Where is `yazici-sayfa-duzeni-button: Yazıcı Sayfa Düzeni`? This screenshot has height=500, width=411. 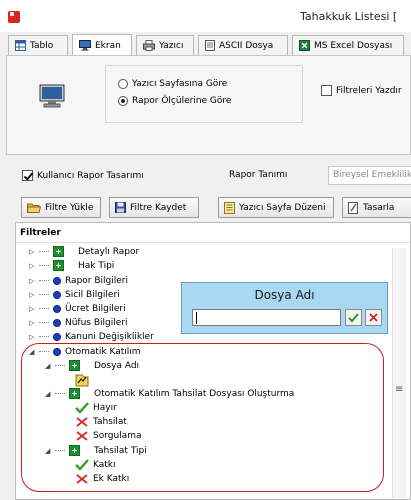 yazici-sayfa-duzeni-button: Yazıcı Sayfa Düzeni is located at coordinates (276, 207).